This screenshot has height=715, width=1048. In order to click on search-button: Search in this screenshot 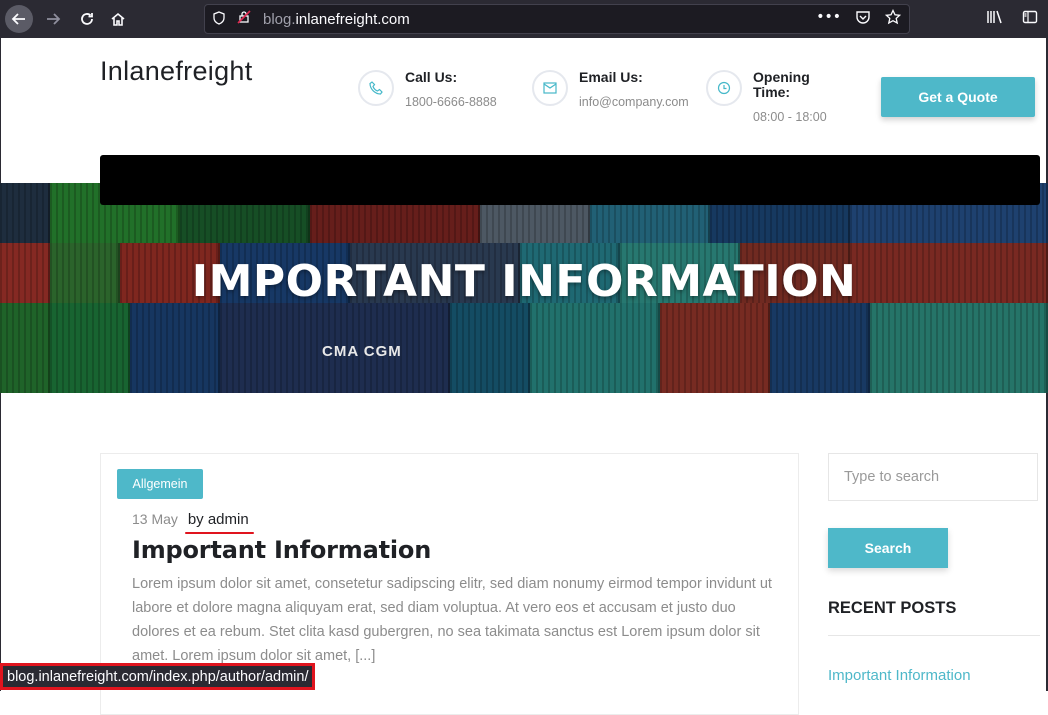, I will do `click(888, 548)`.